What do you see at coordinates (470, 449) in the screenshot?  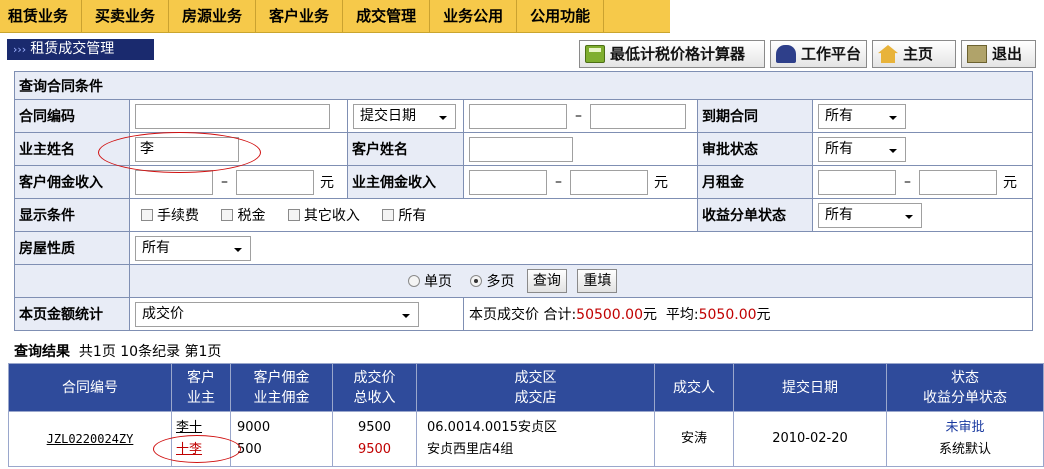 I see `store-value: 安贞西里店4组` at bounding box center [470, 449].